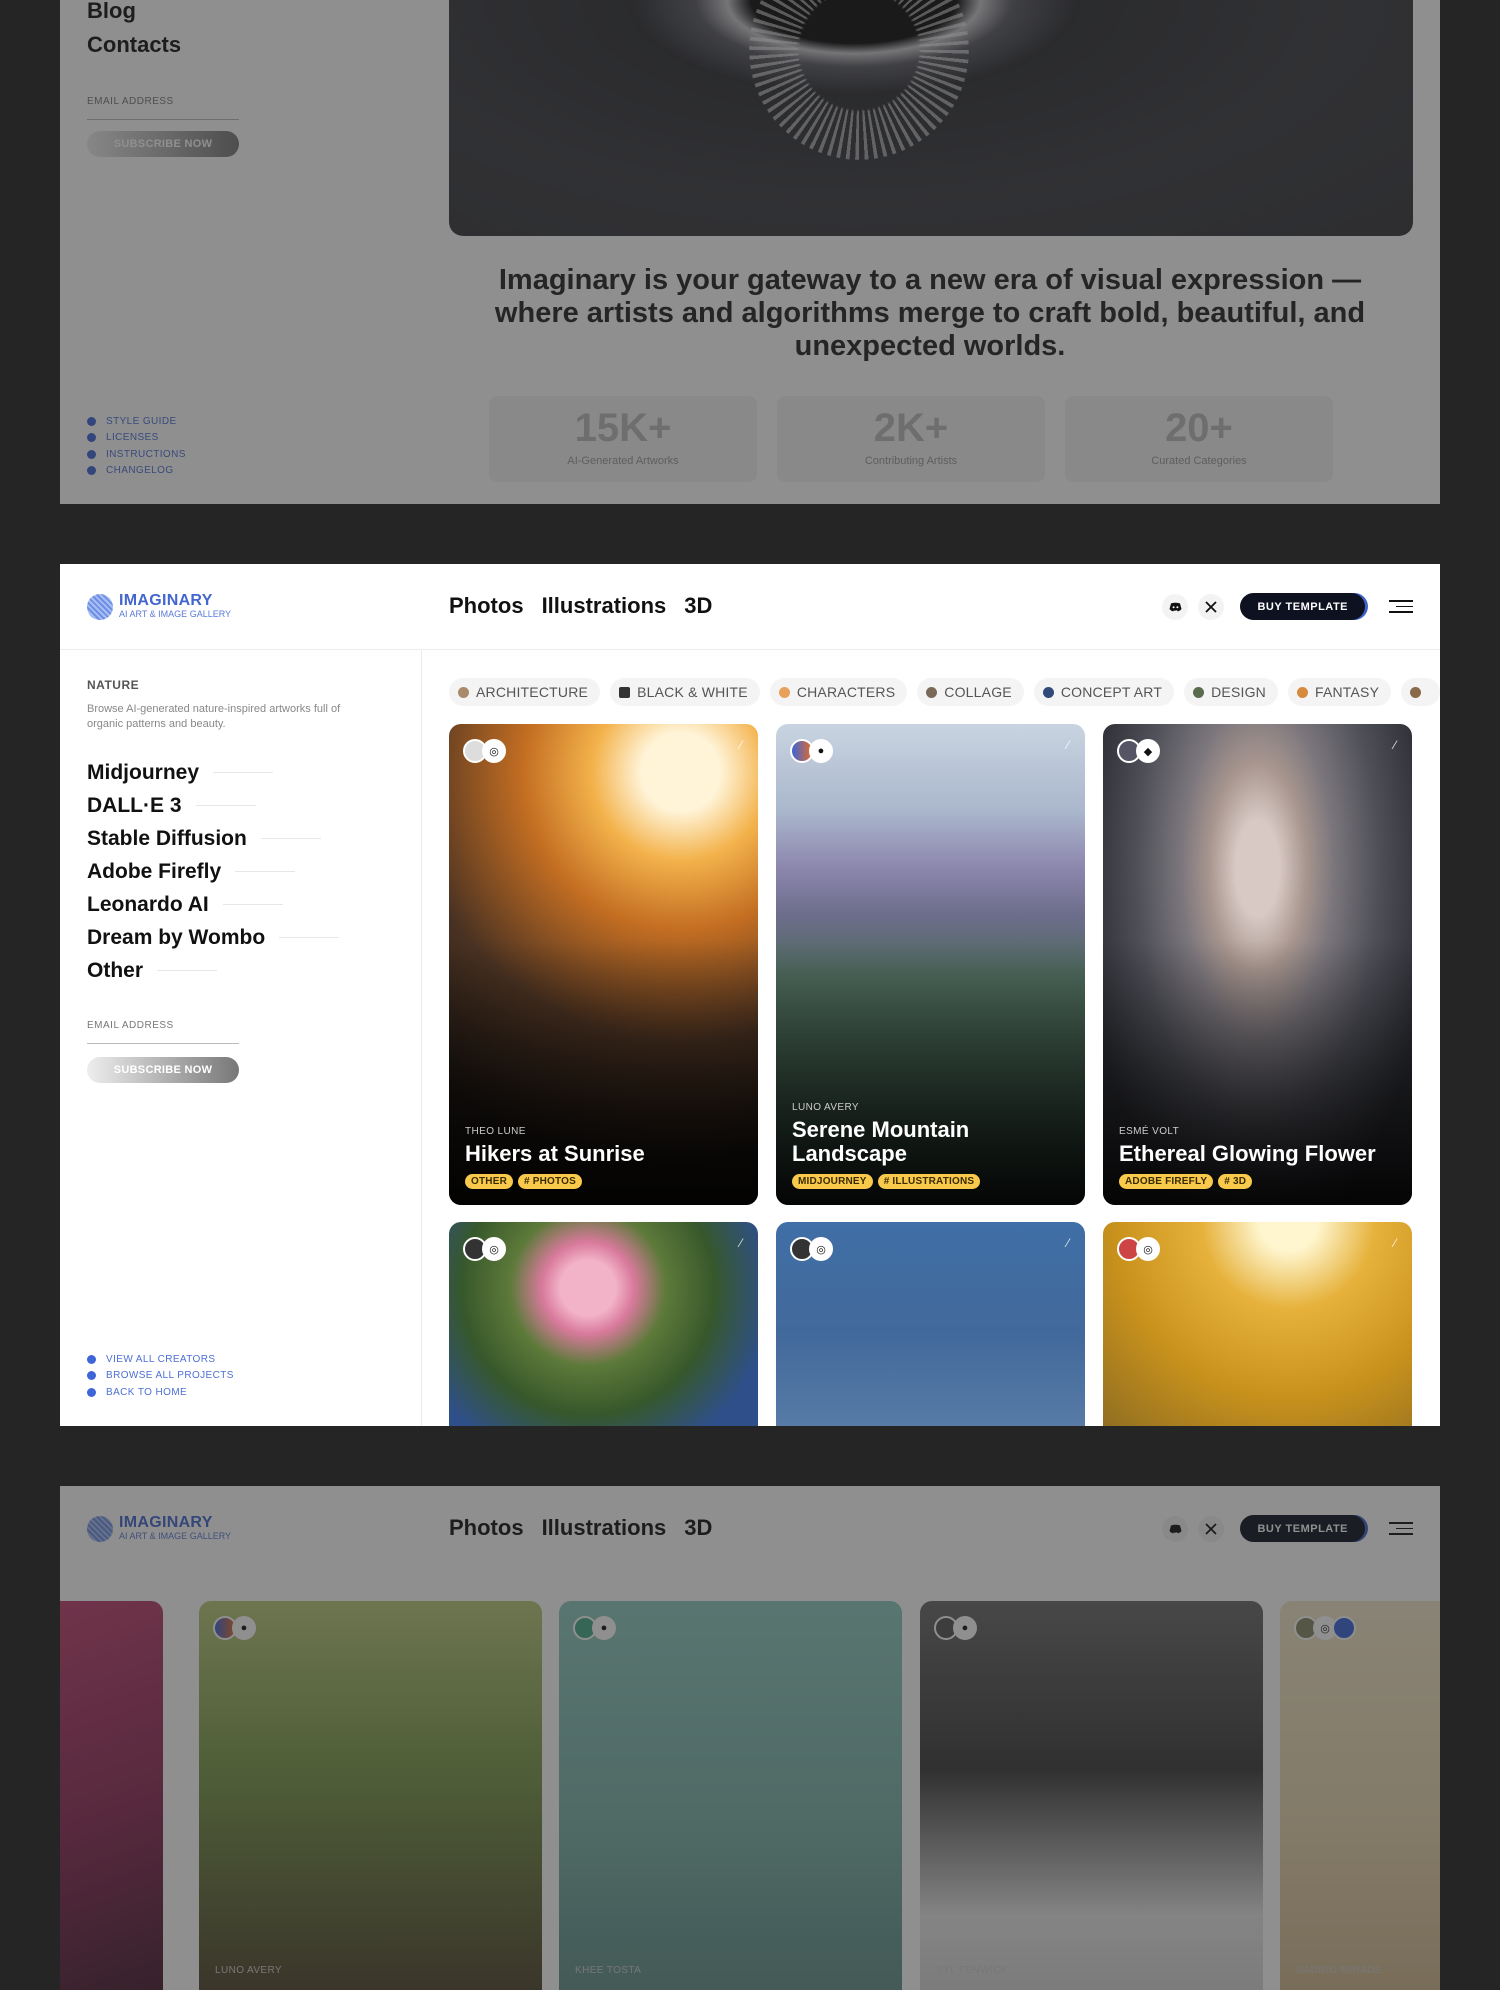 The width and height of the screenshot is (1500, 1990). What do you see at coordinates (160, 1359) in the screenshot?
I see `link-view-all-creators: VIEW ALL CREATORS` at bounding box center [160, 1359].